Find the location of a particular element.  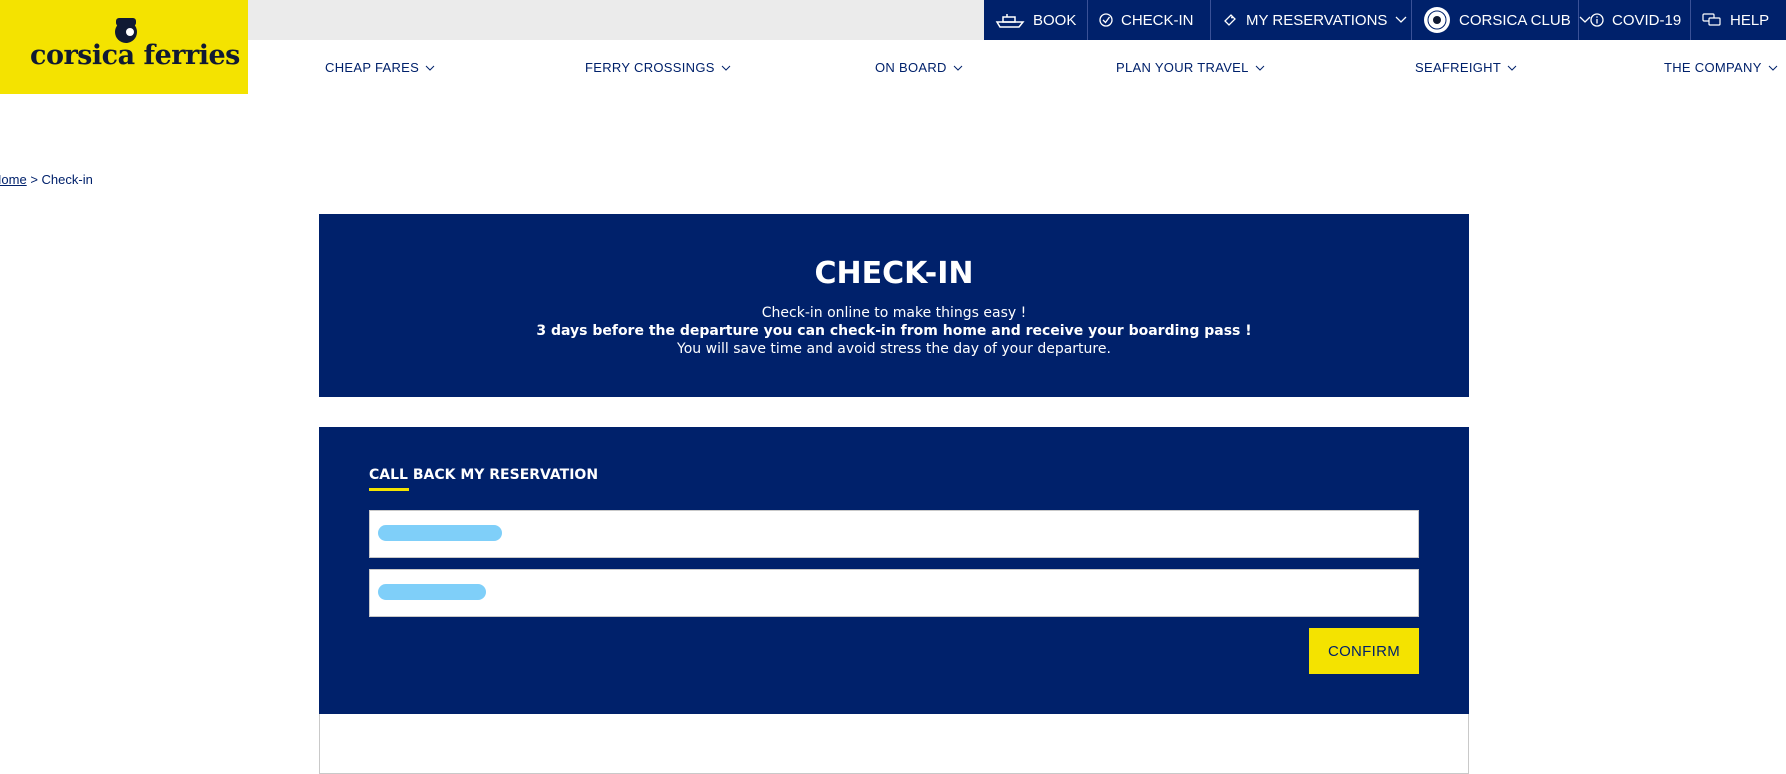

reservation-name-field is located at coordinates (894, 593).